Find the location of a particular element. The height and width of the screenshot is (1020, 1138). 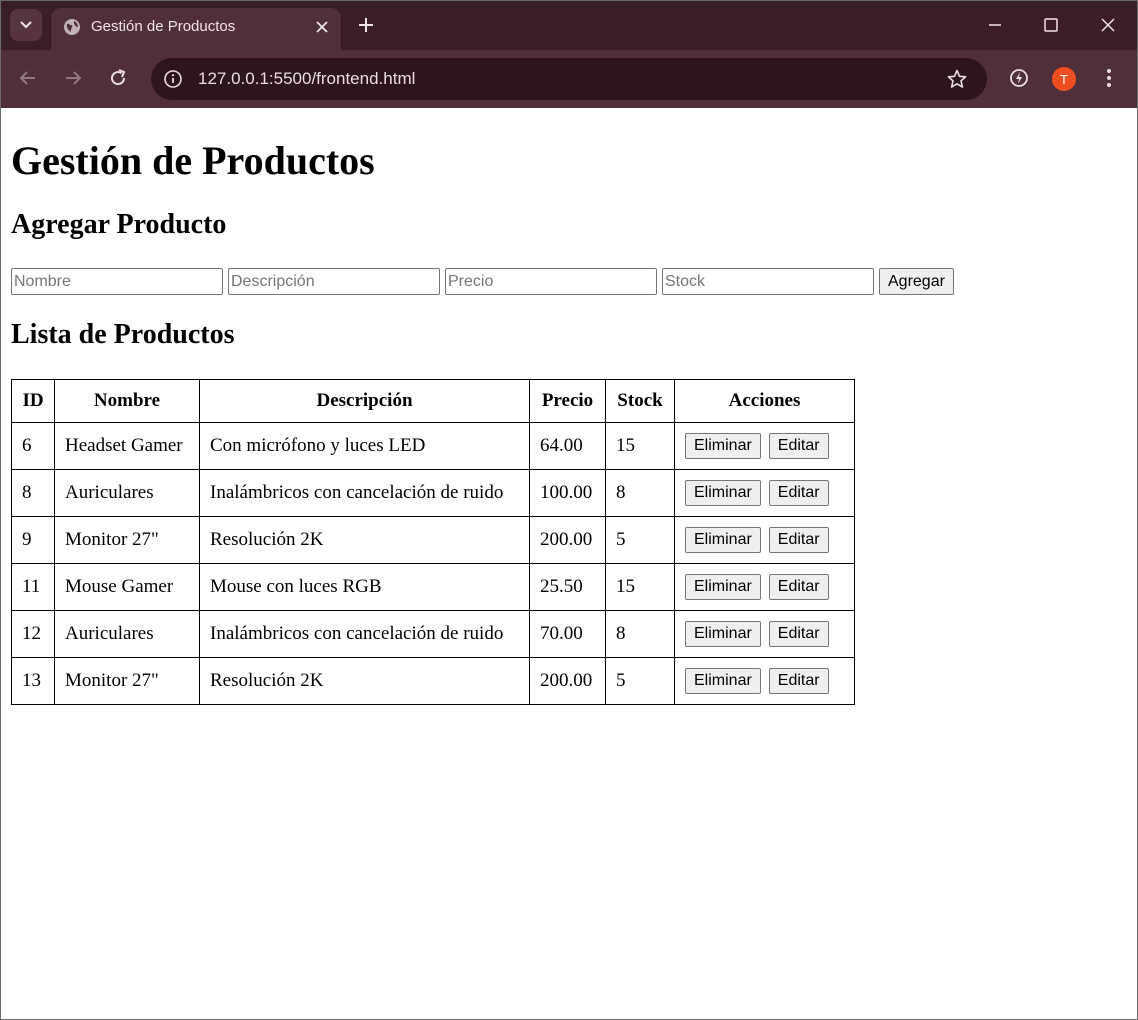

tab-active: Gestión de Productos is located at coordinates (196, 29).